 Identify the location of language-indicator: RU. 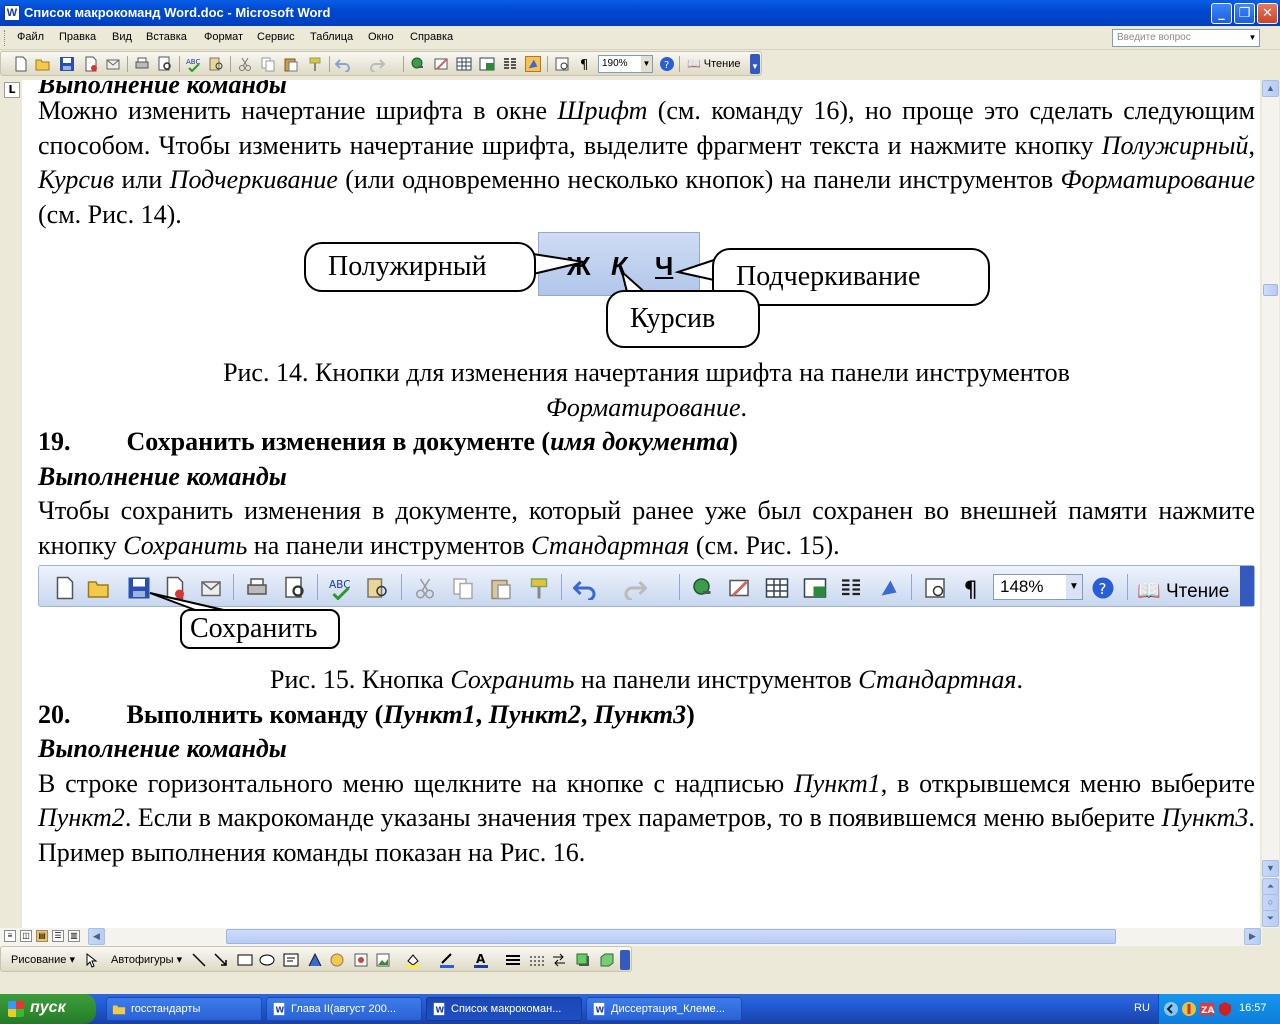
(1142, 1008).